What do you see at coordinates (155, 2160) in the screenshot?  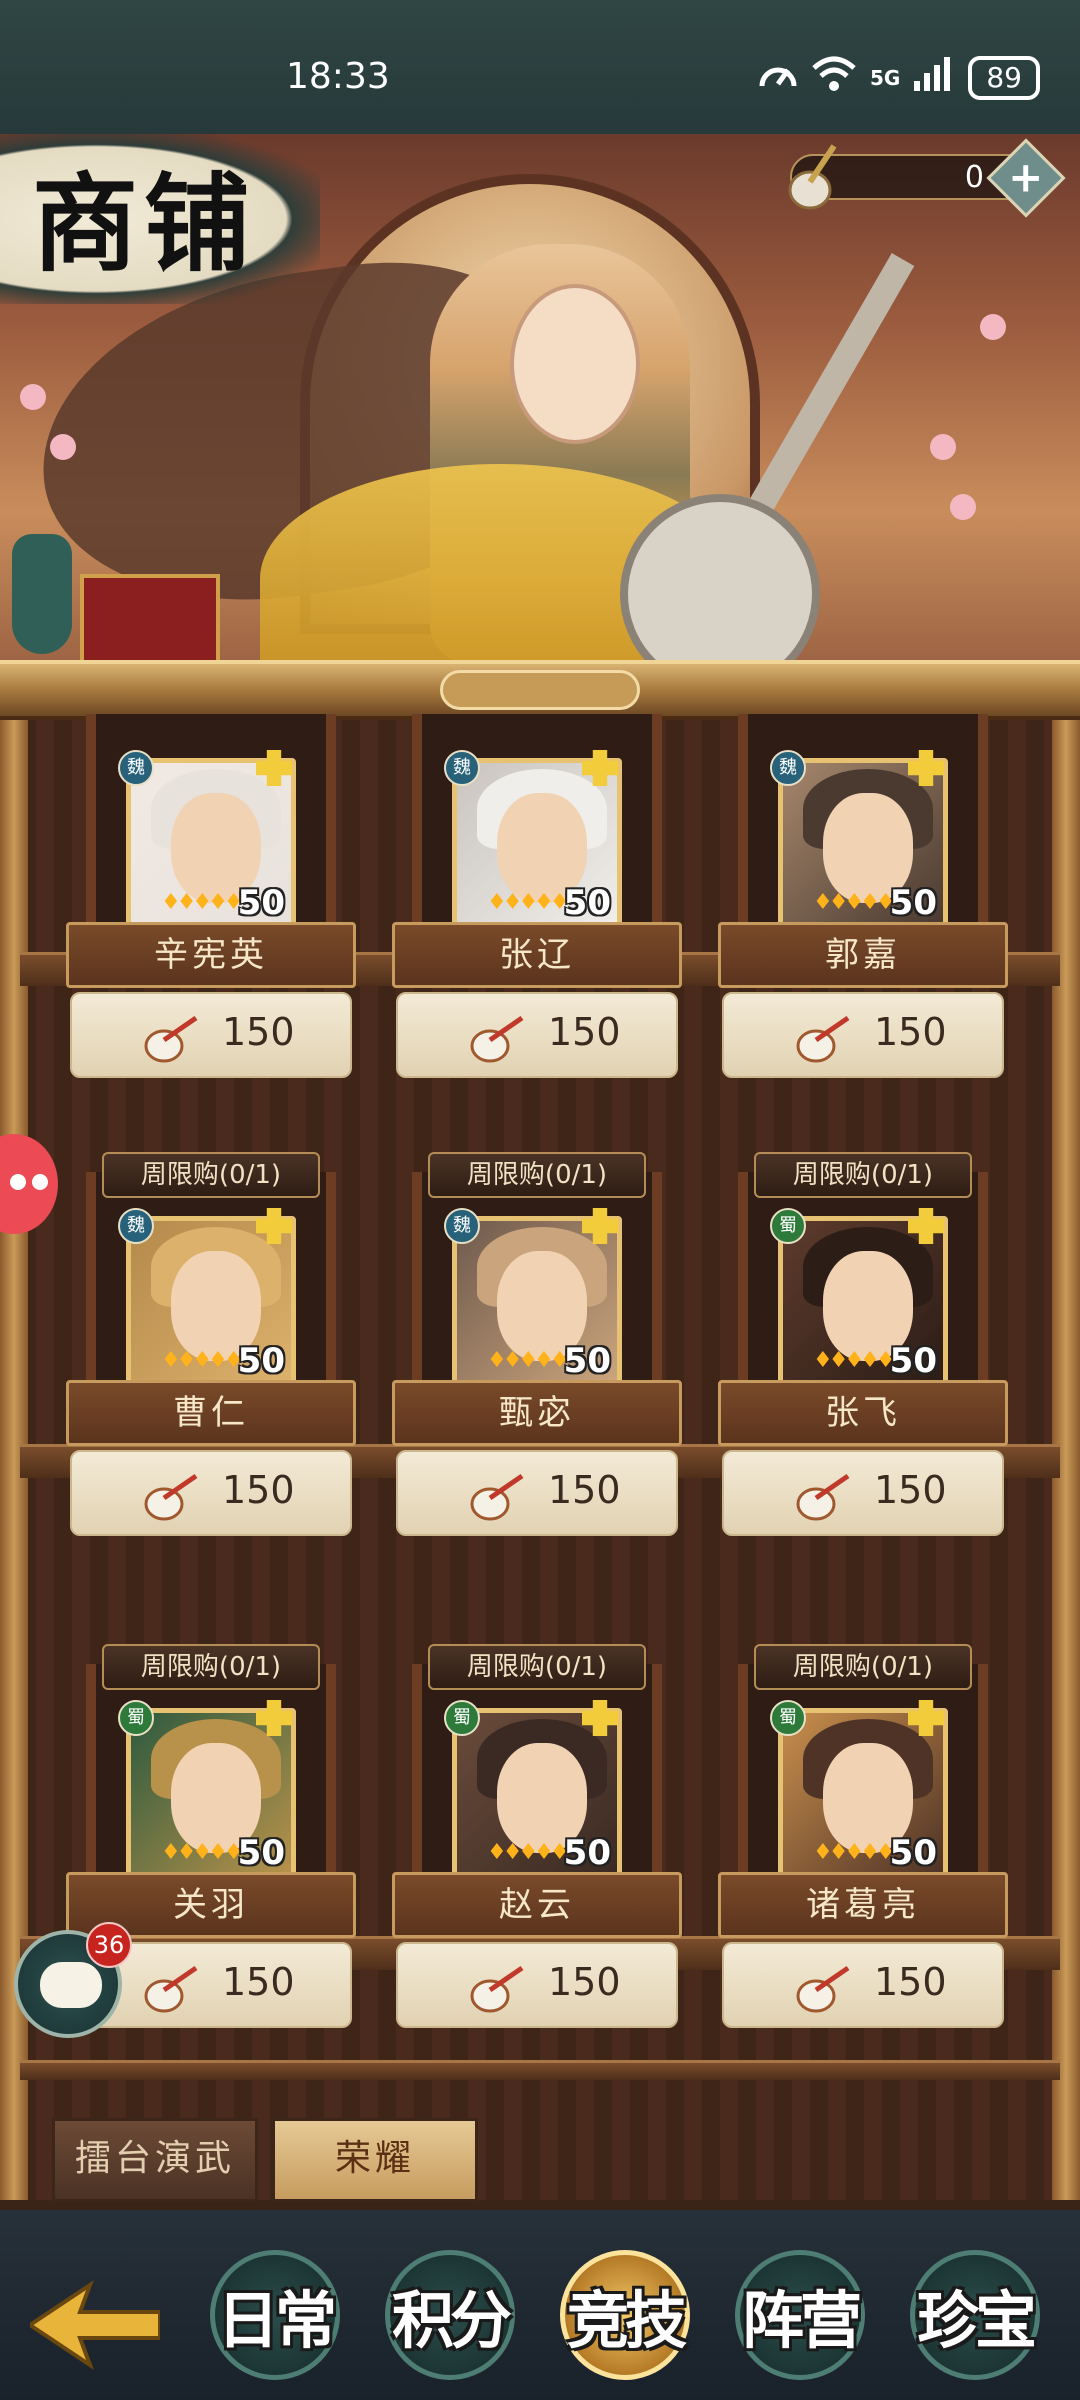 I see `tab-arena-martial: 擂台演武` at bounding box center [155, 2160].